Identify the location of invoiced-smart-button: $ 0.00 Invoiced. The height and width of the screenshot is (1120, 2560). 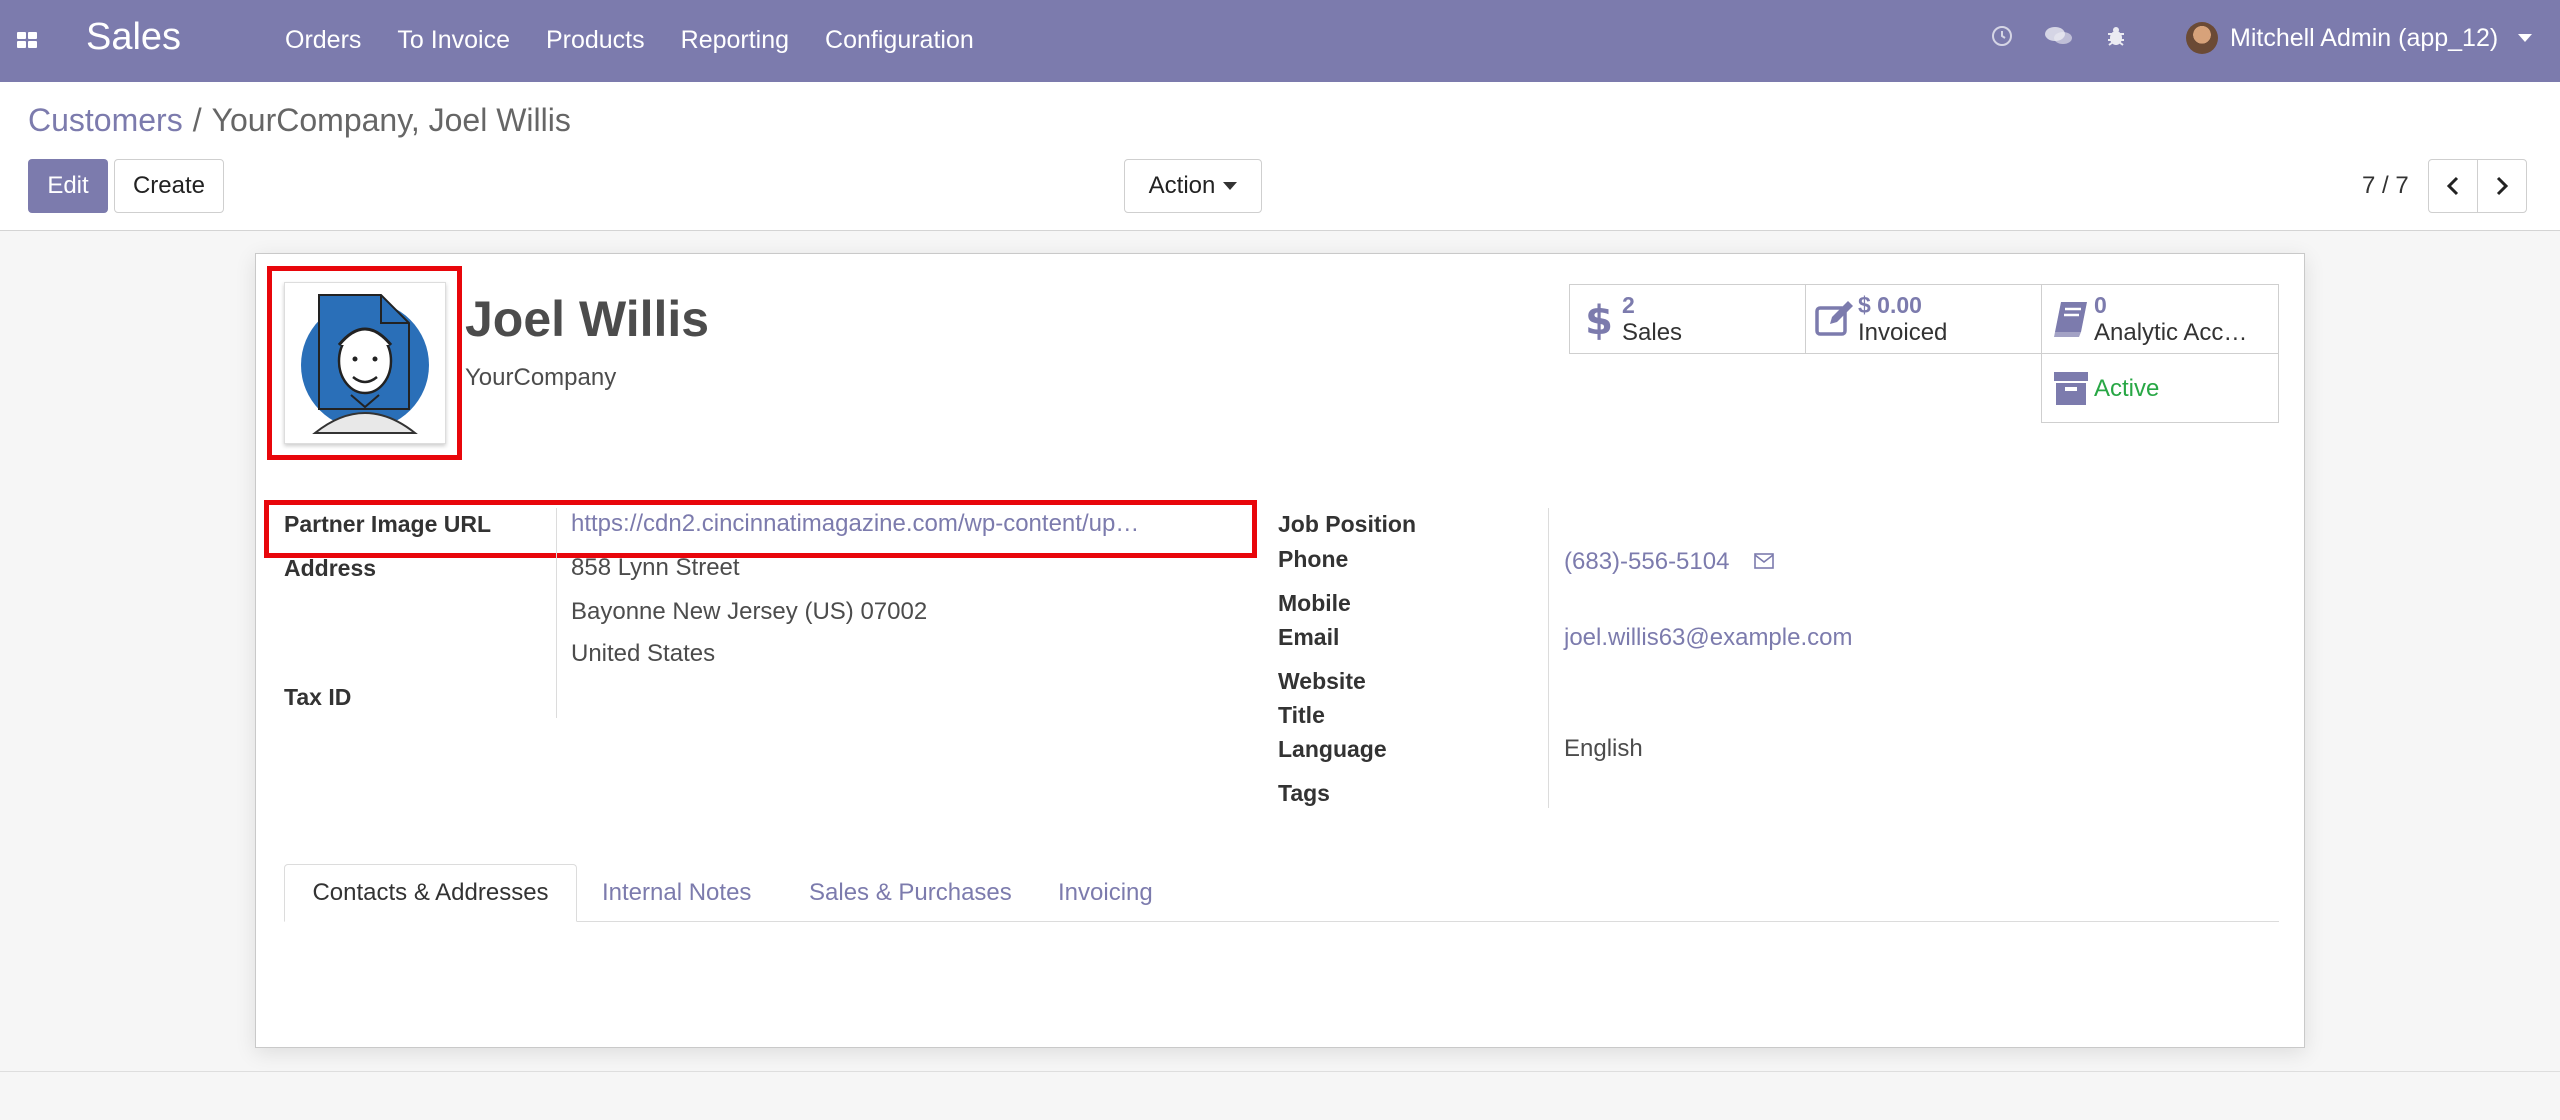
(1923, 319).